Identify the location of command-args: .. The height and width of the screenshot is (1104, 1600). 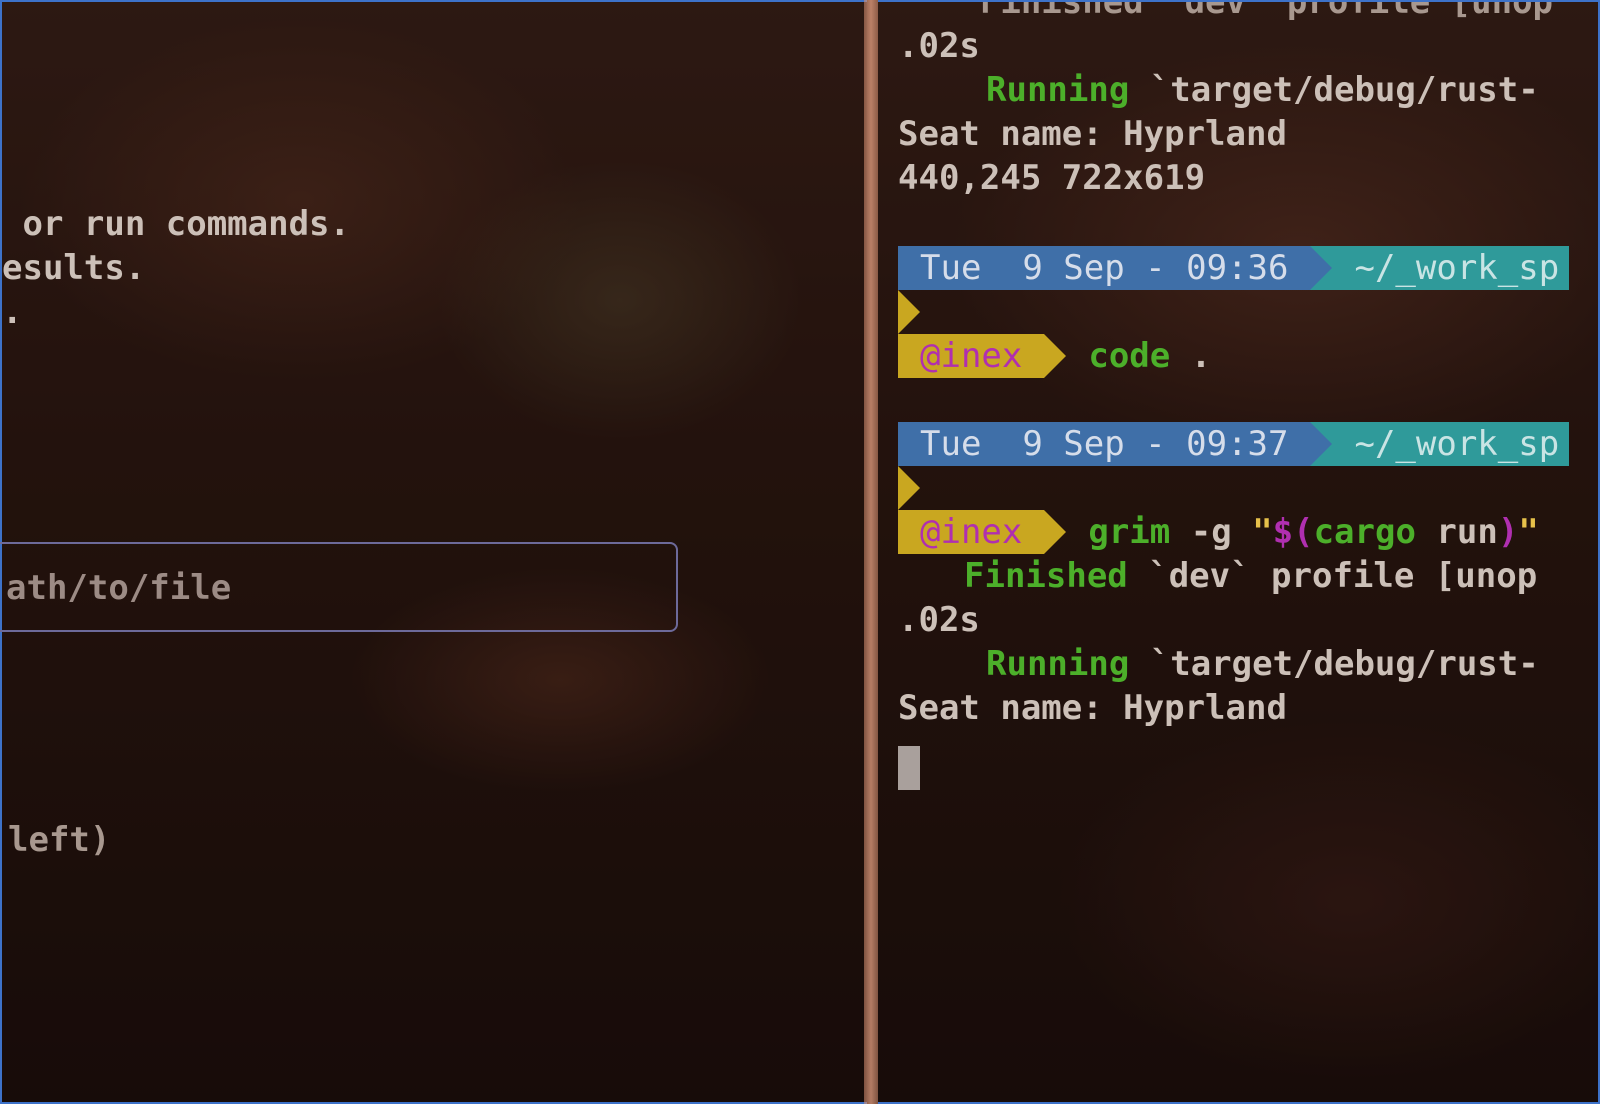
(1191, 356).